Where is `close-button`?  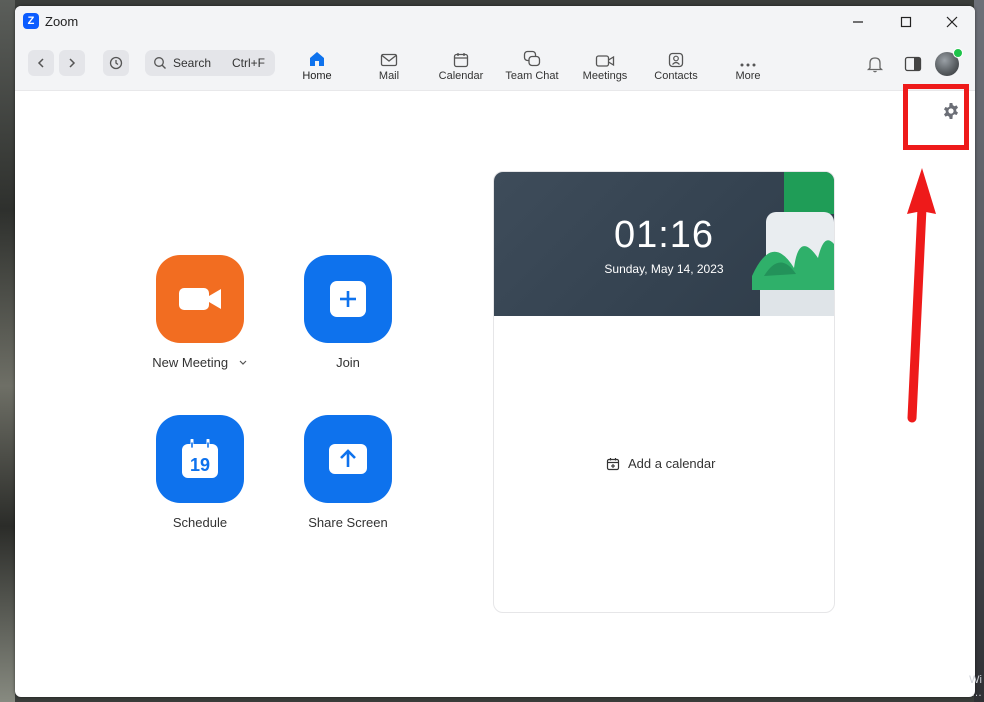 close-button is located at coordinates (952, 22).